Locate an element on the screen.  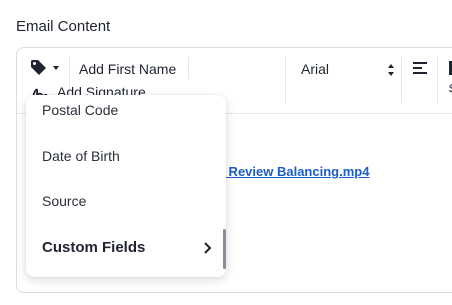
dropdown-scrollbar is located at coordinates (224, 249).